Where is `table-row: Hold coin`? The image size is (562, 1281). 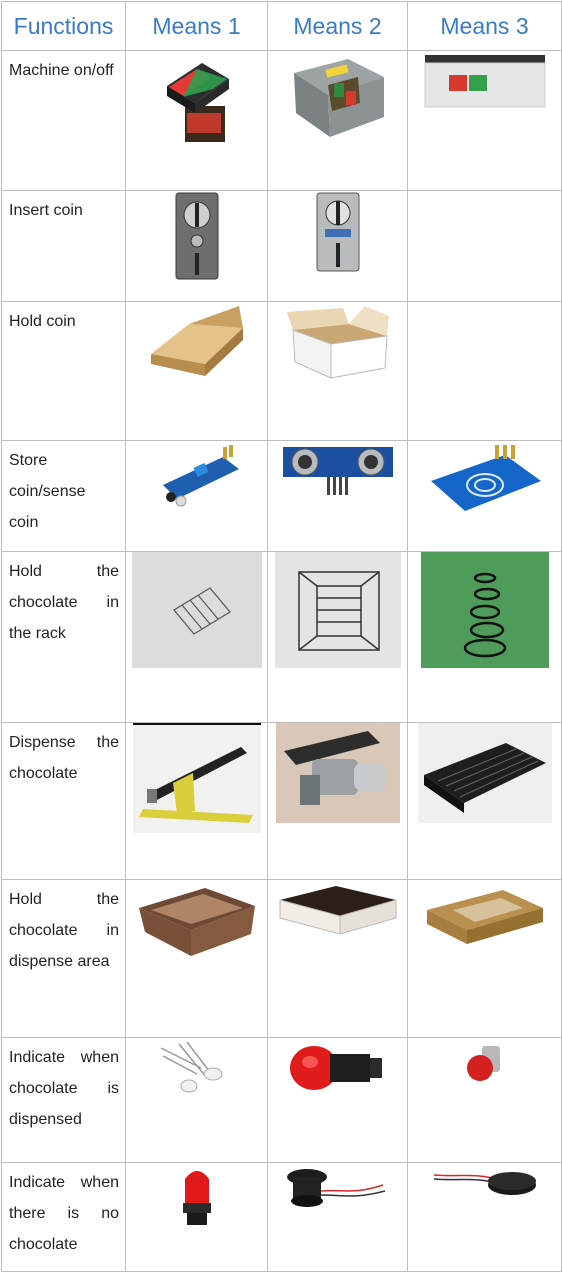
table-row: Hold coin is located at coordinates (281, 371).